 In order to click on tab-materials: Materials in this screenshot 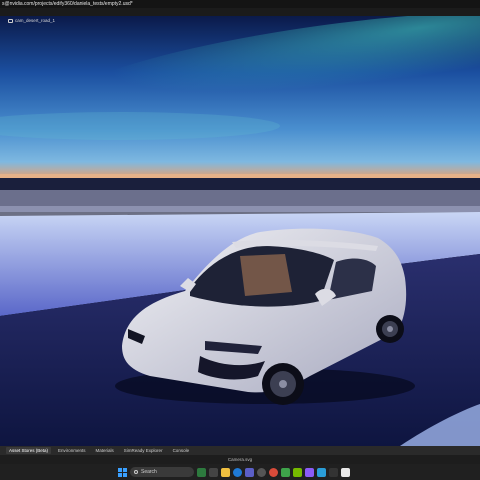, I will do `click(105, 450)`.